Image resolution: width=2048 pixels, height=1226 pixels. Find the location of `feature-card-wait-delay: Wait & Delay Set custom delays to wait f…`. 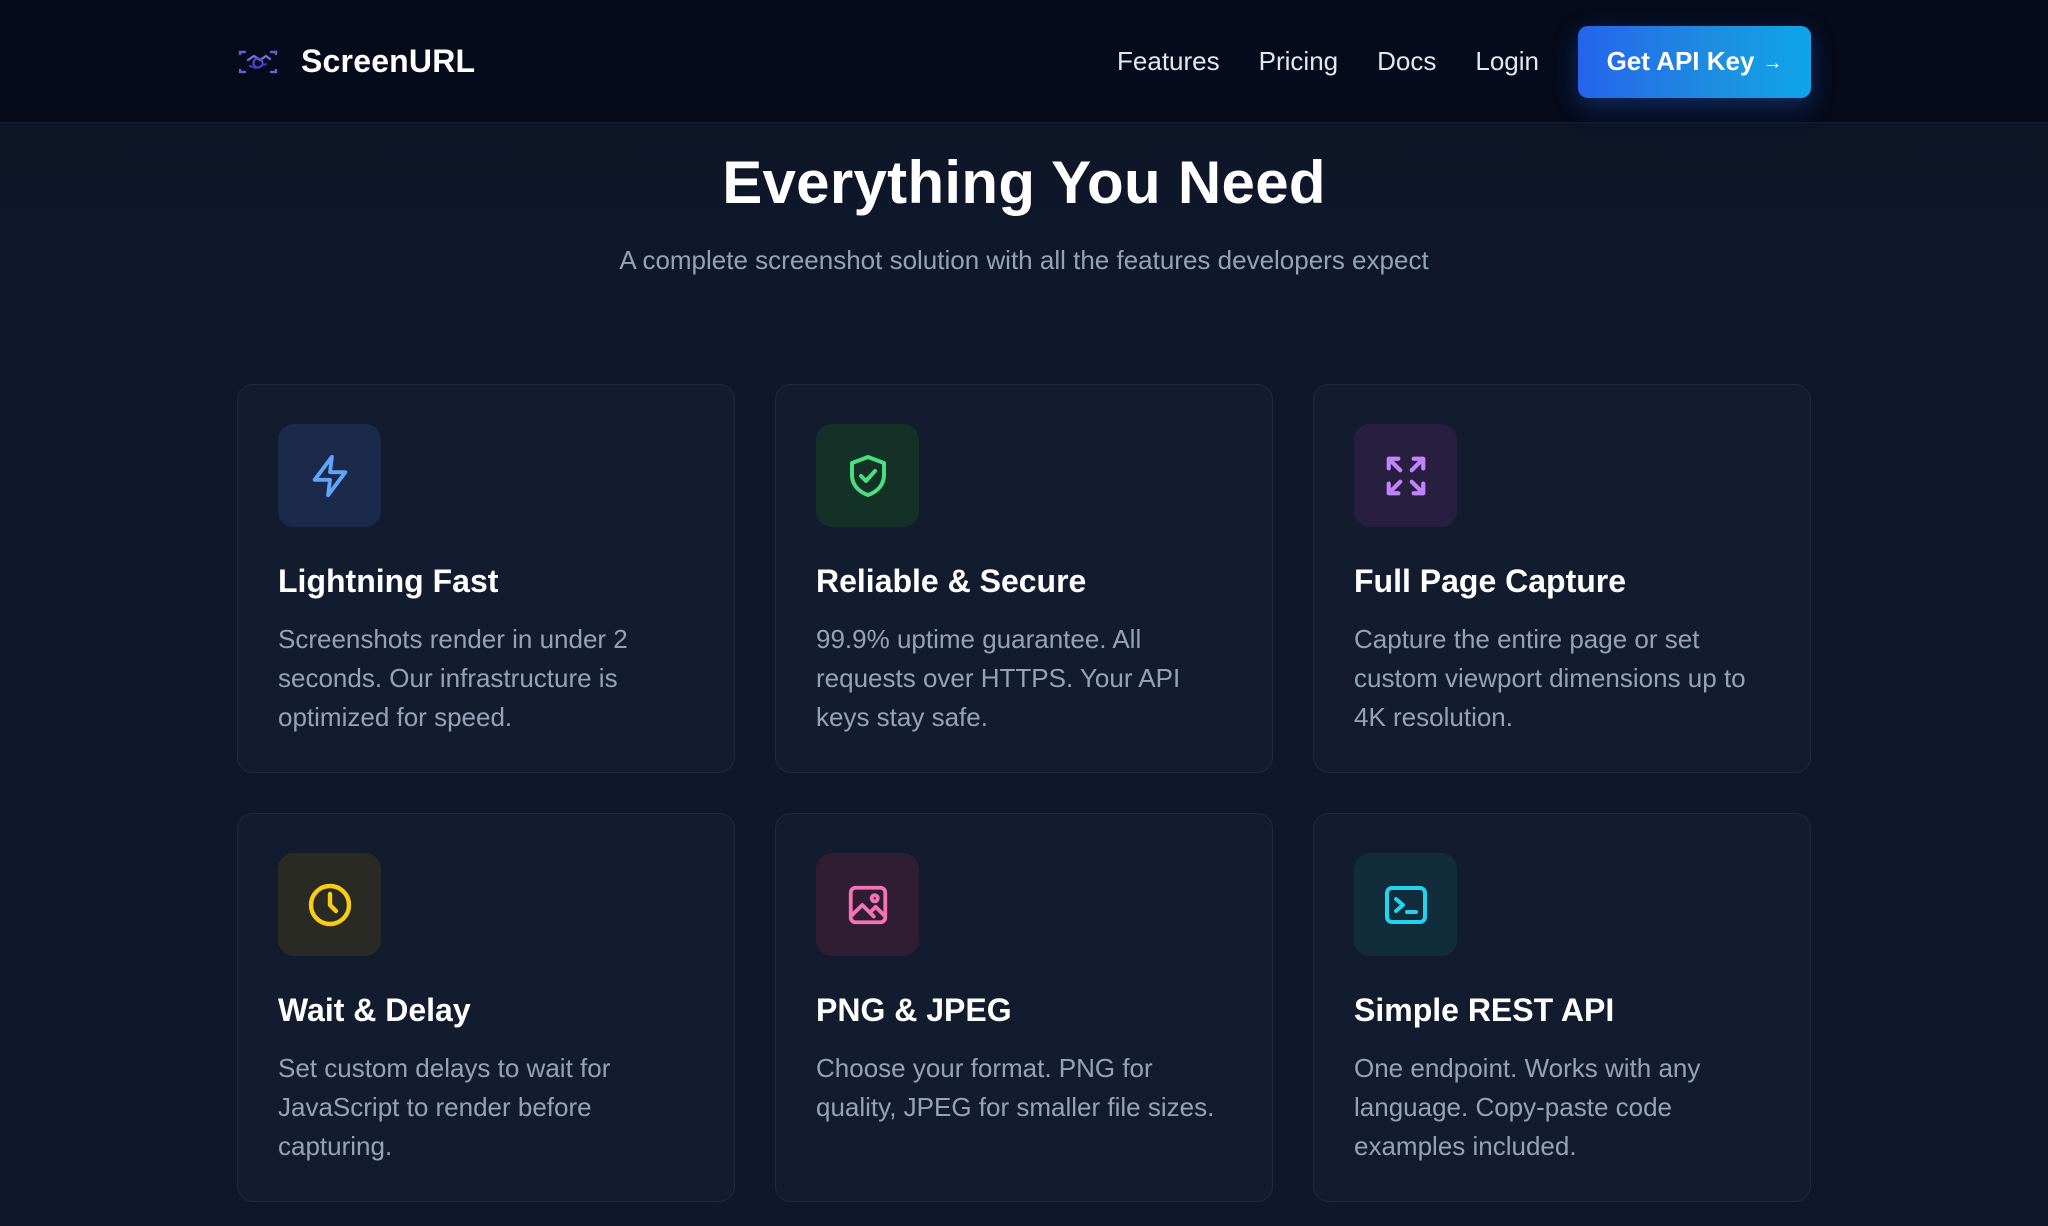

feature-card-wait-delay: Wait & Delay Set custom delays to wait f… is located at coordinates (486, 1007).